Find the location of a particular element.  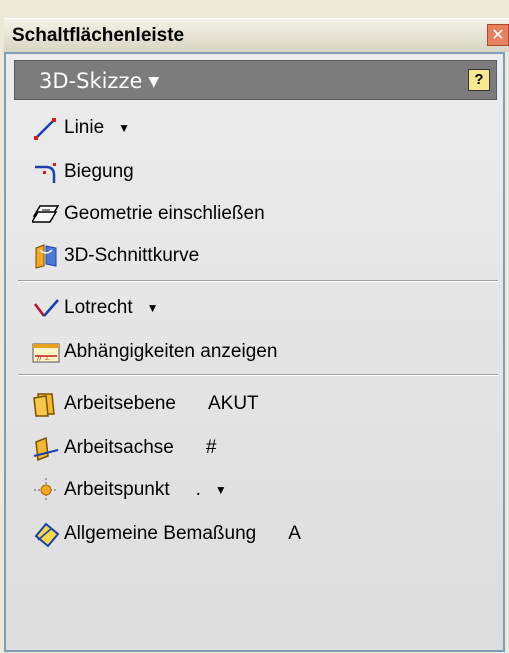

tool-include-geometry: Geometrie einschließen is located at coordinates (147, 214).